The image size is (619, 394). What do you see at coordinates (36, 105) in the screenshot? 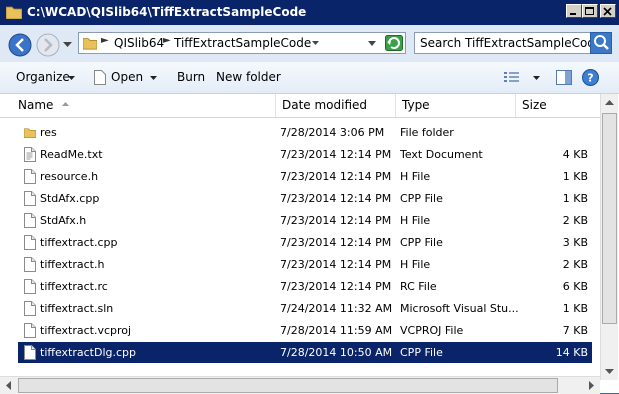
I see `column-name-label: Name` at bounding box center [36, 105].